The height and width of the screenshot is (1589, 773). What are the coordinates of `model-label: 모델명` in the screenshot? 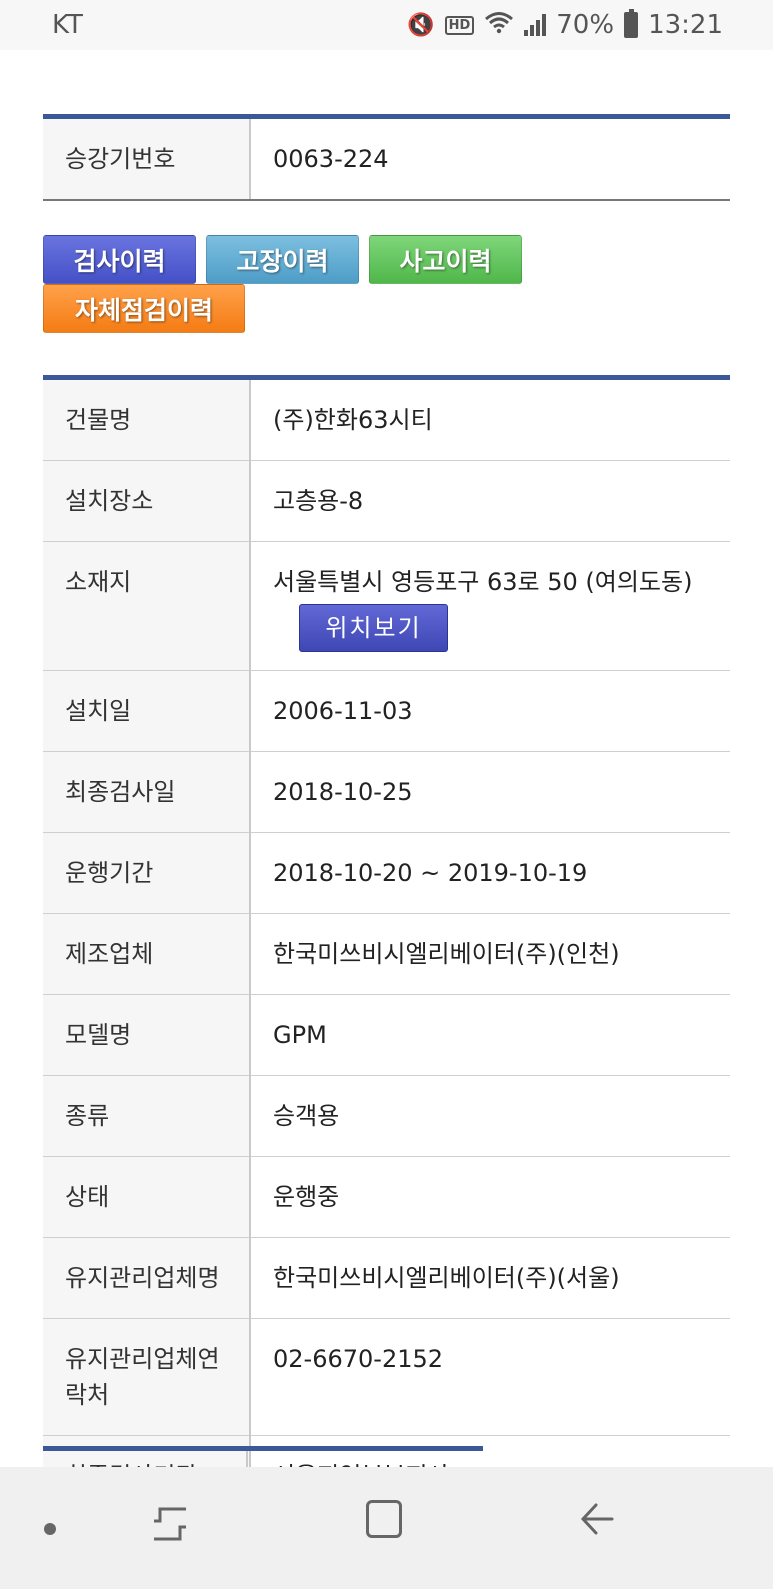 It's located at (147, 1035).